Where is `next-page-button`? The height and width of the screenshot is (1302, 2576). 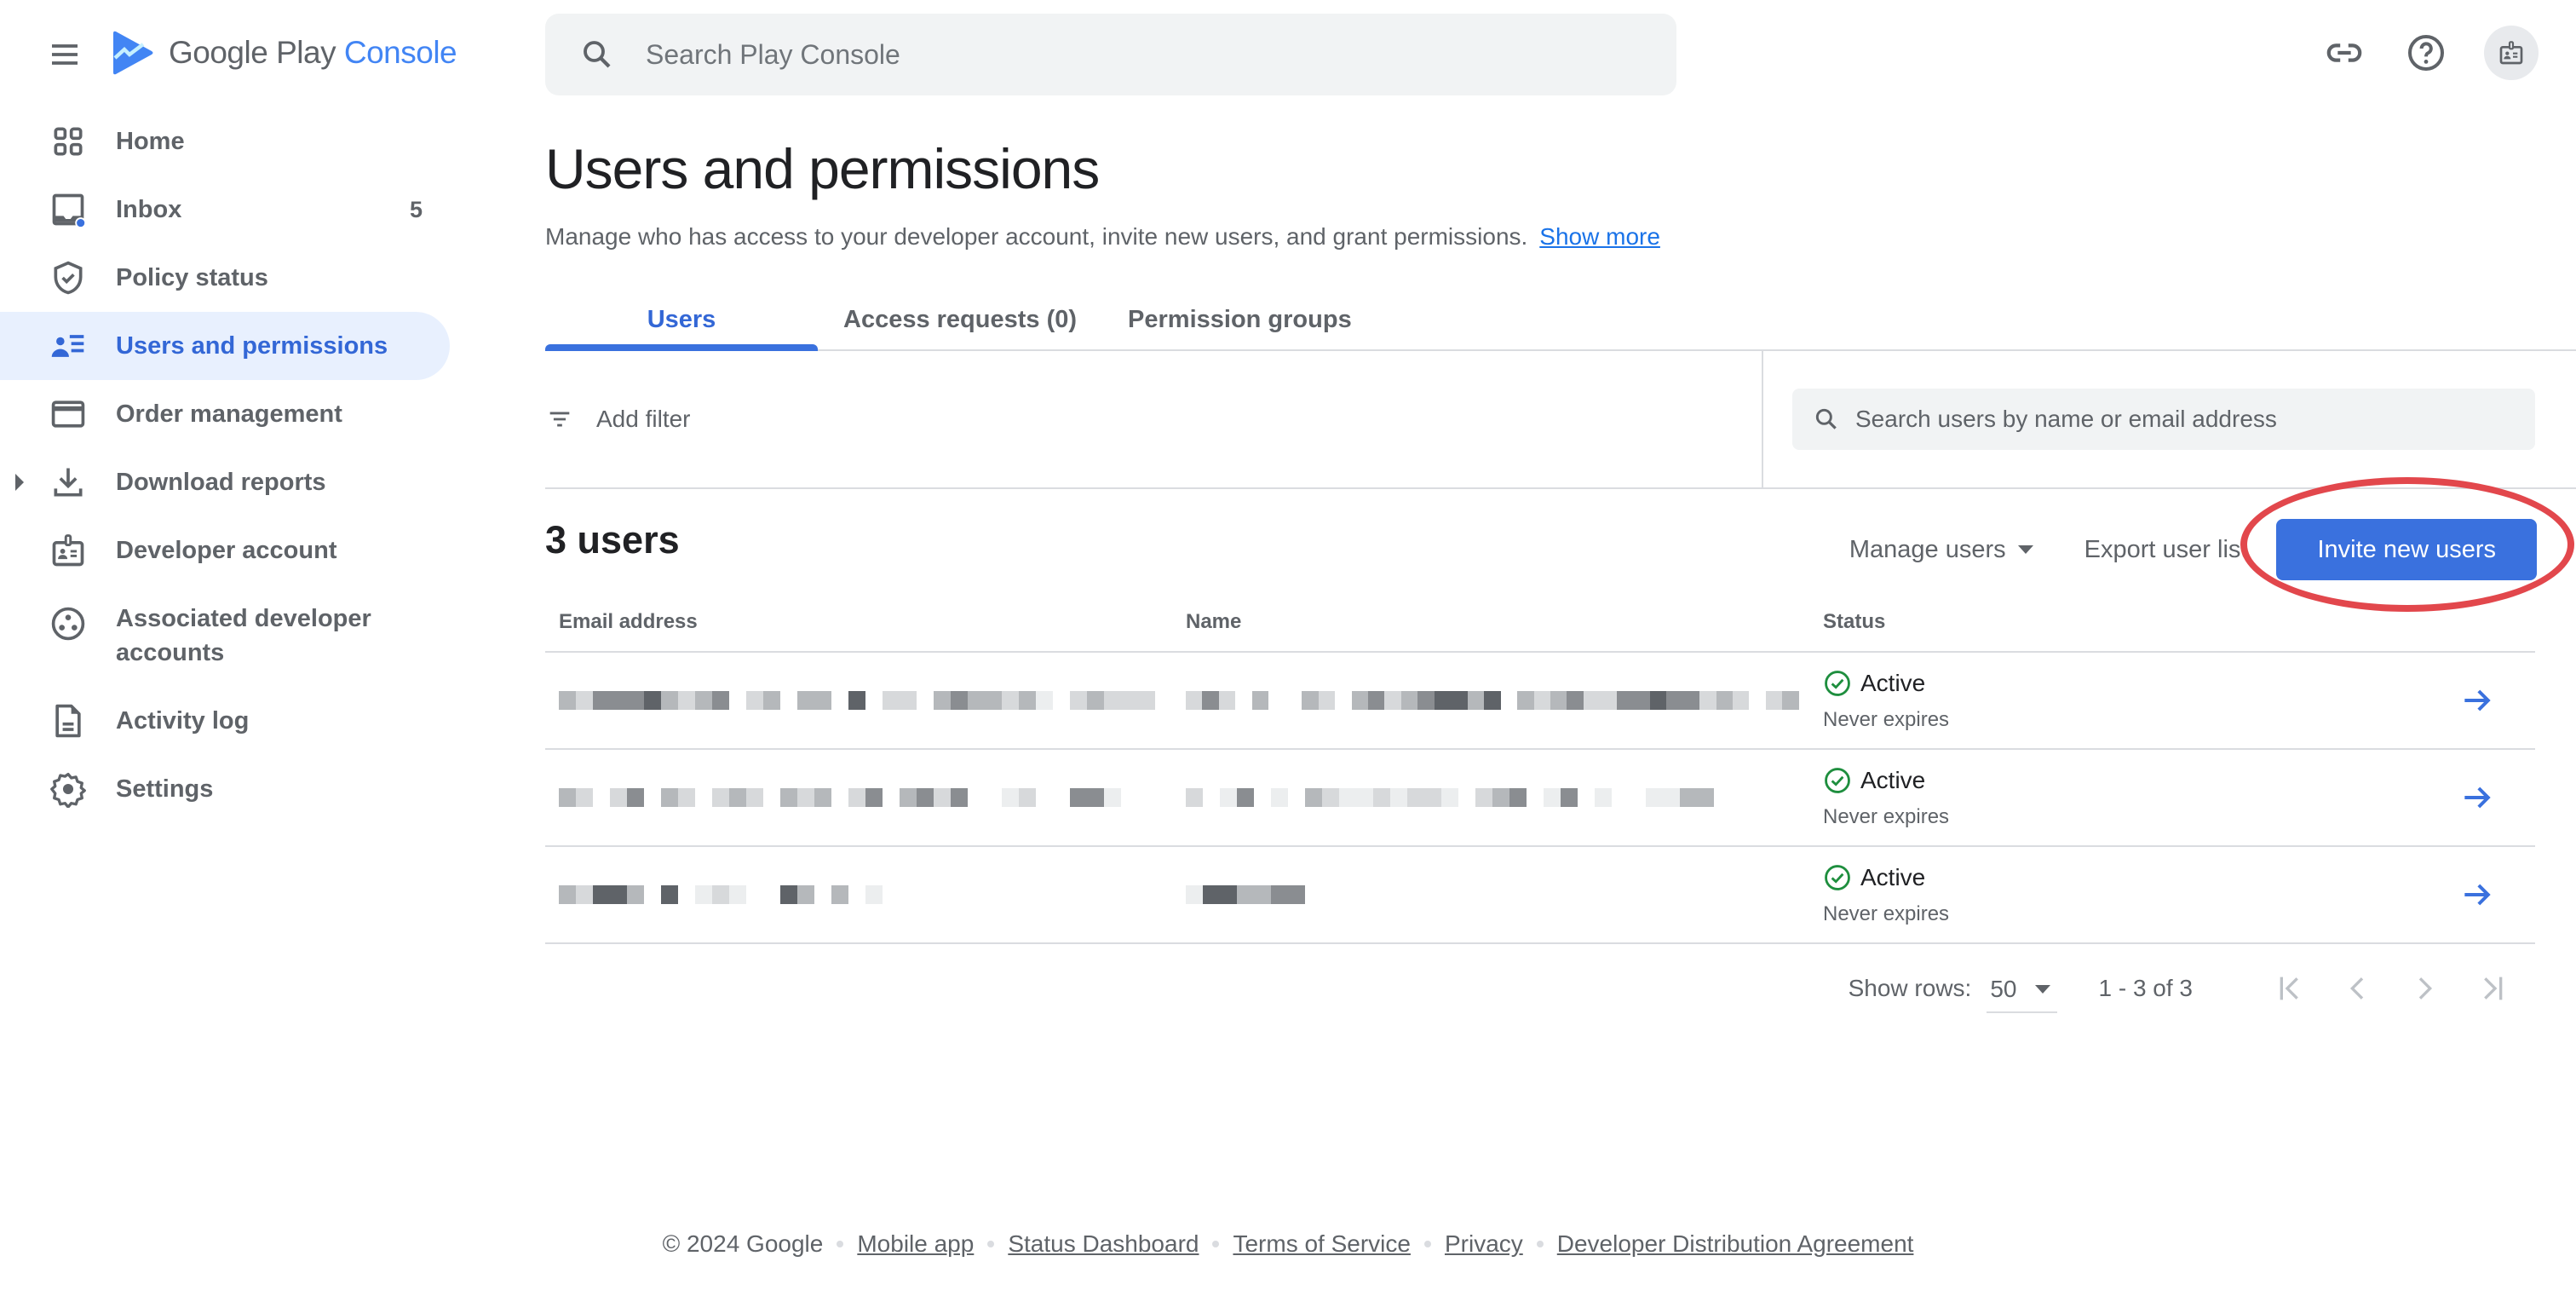
next-page-button is located at coordinates (2425, 989).